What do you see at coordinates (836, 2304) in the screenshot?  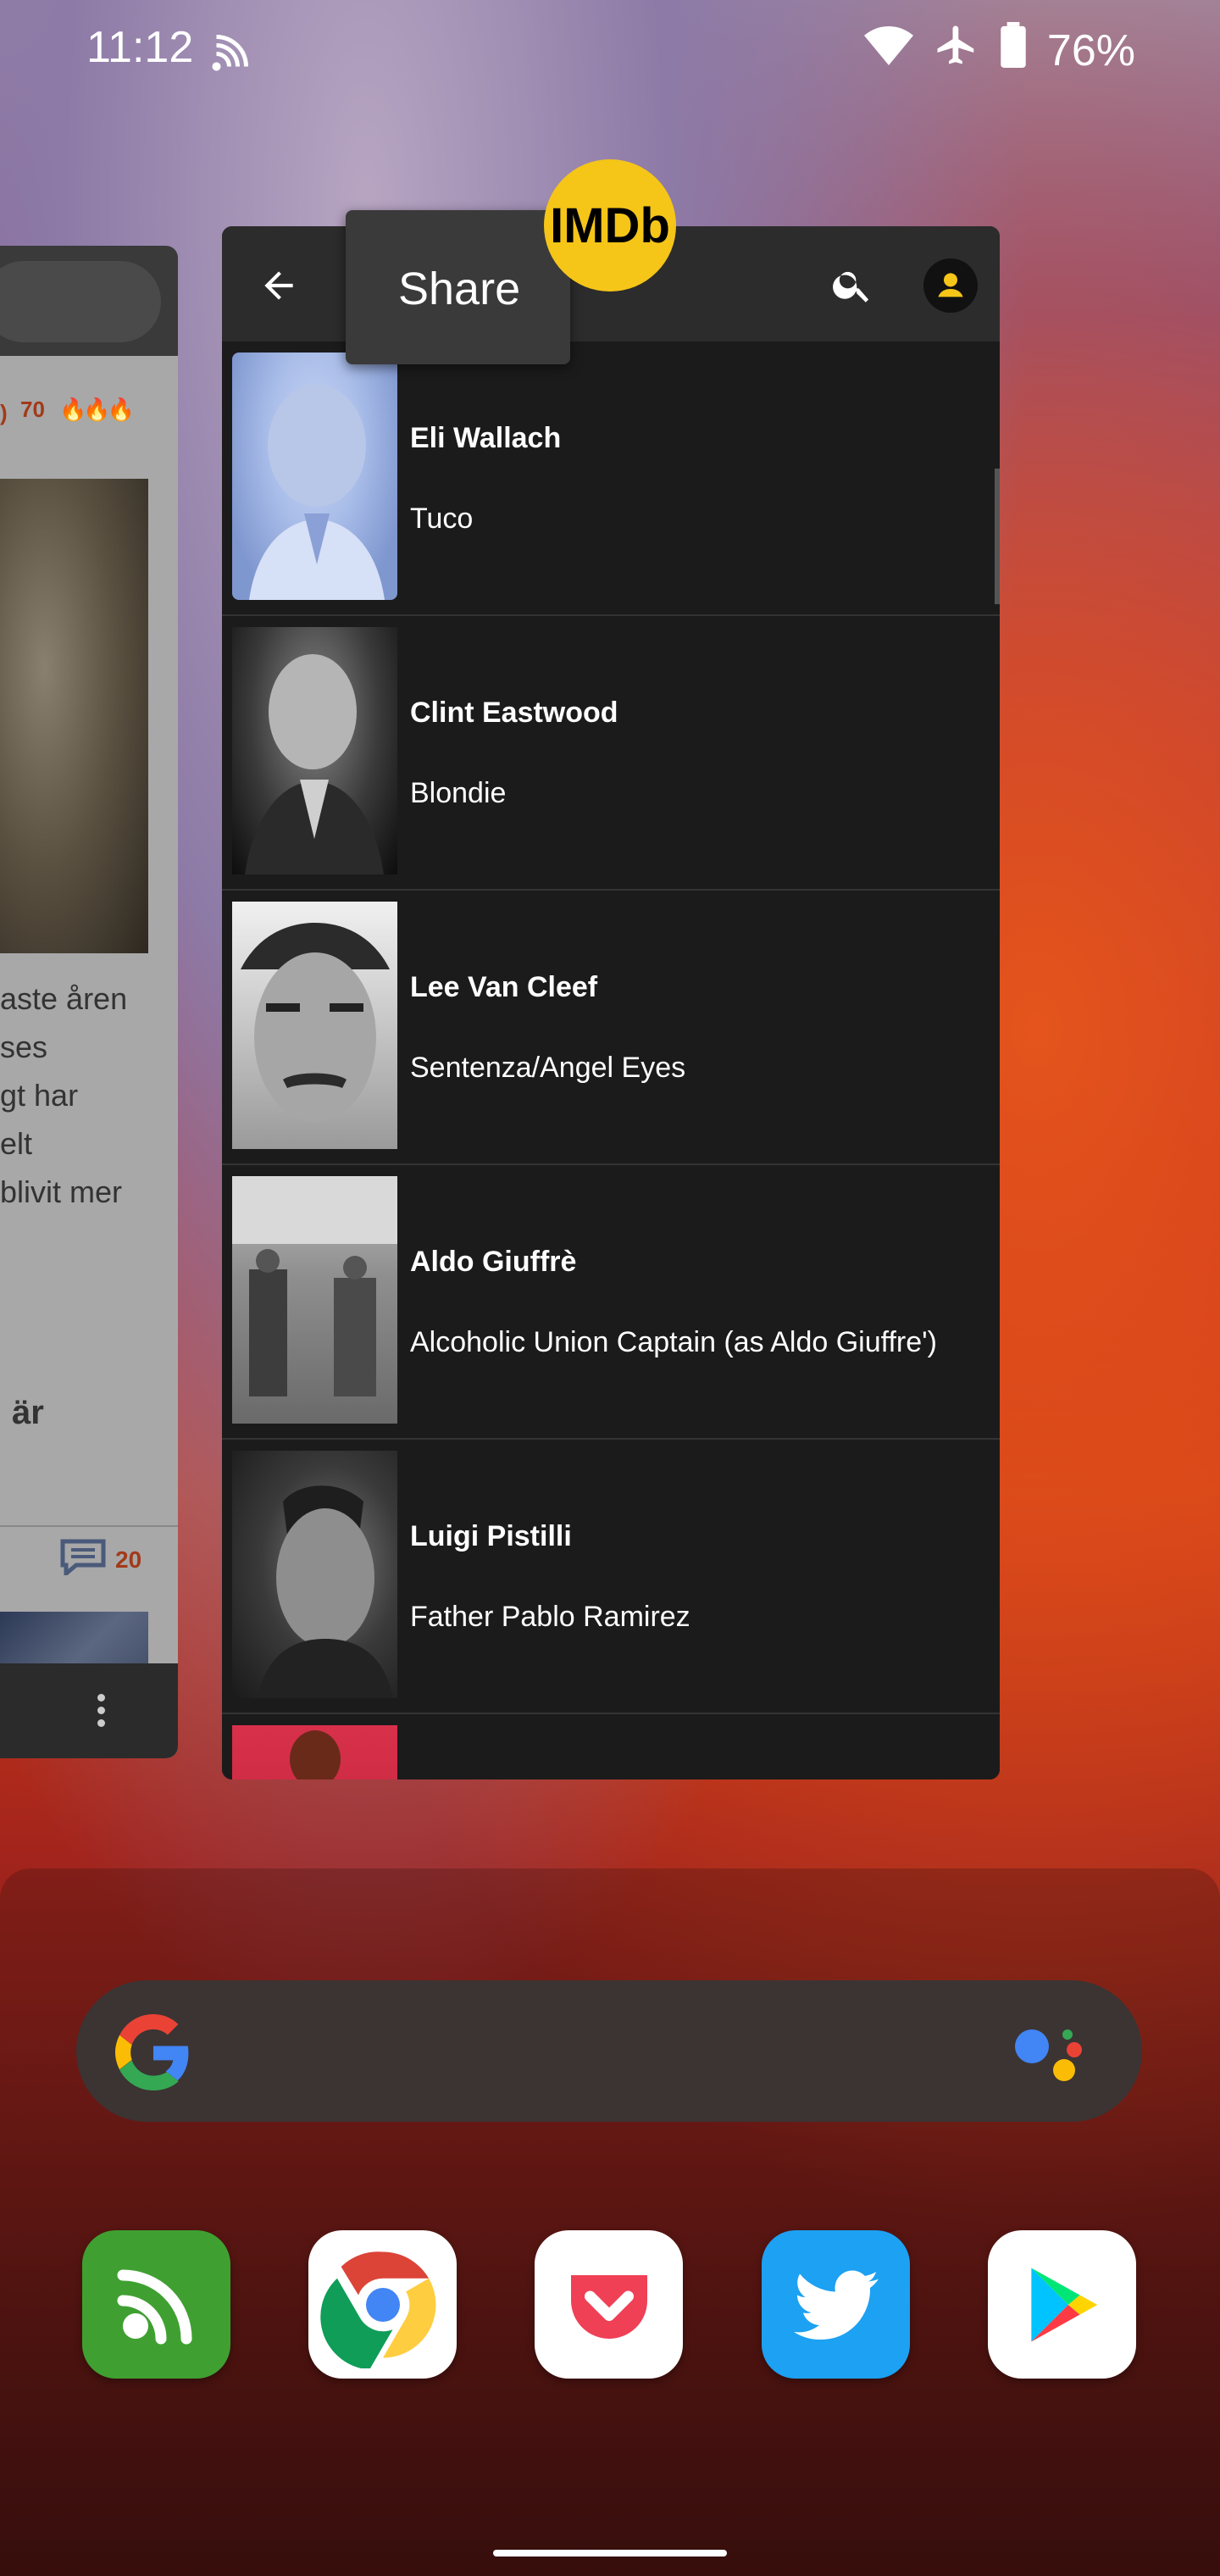 I see `twitter-app-icon` at bounding box center [836, 2304].